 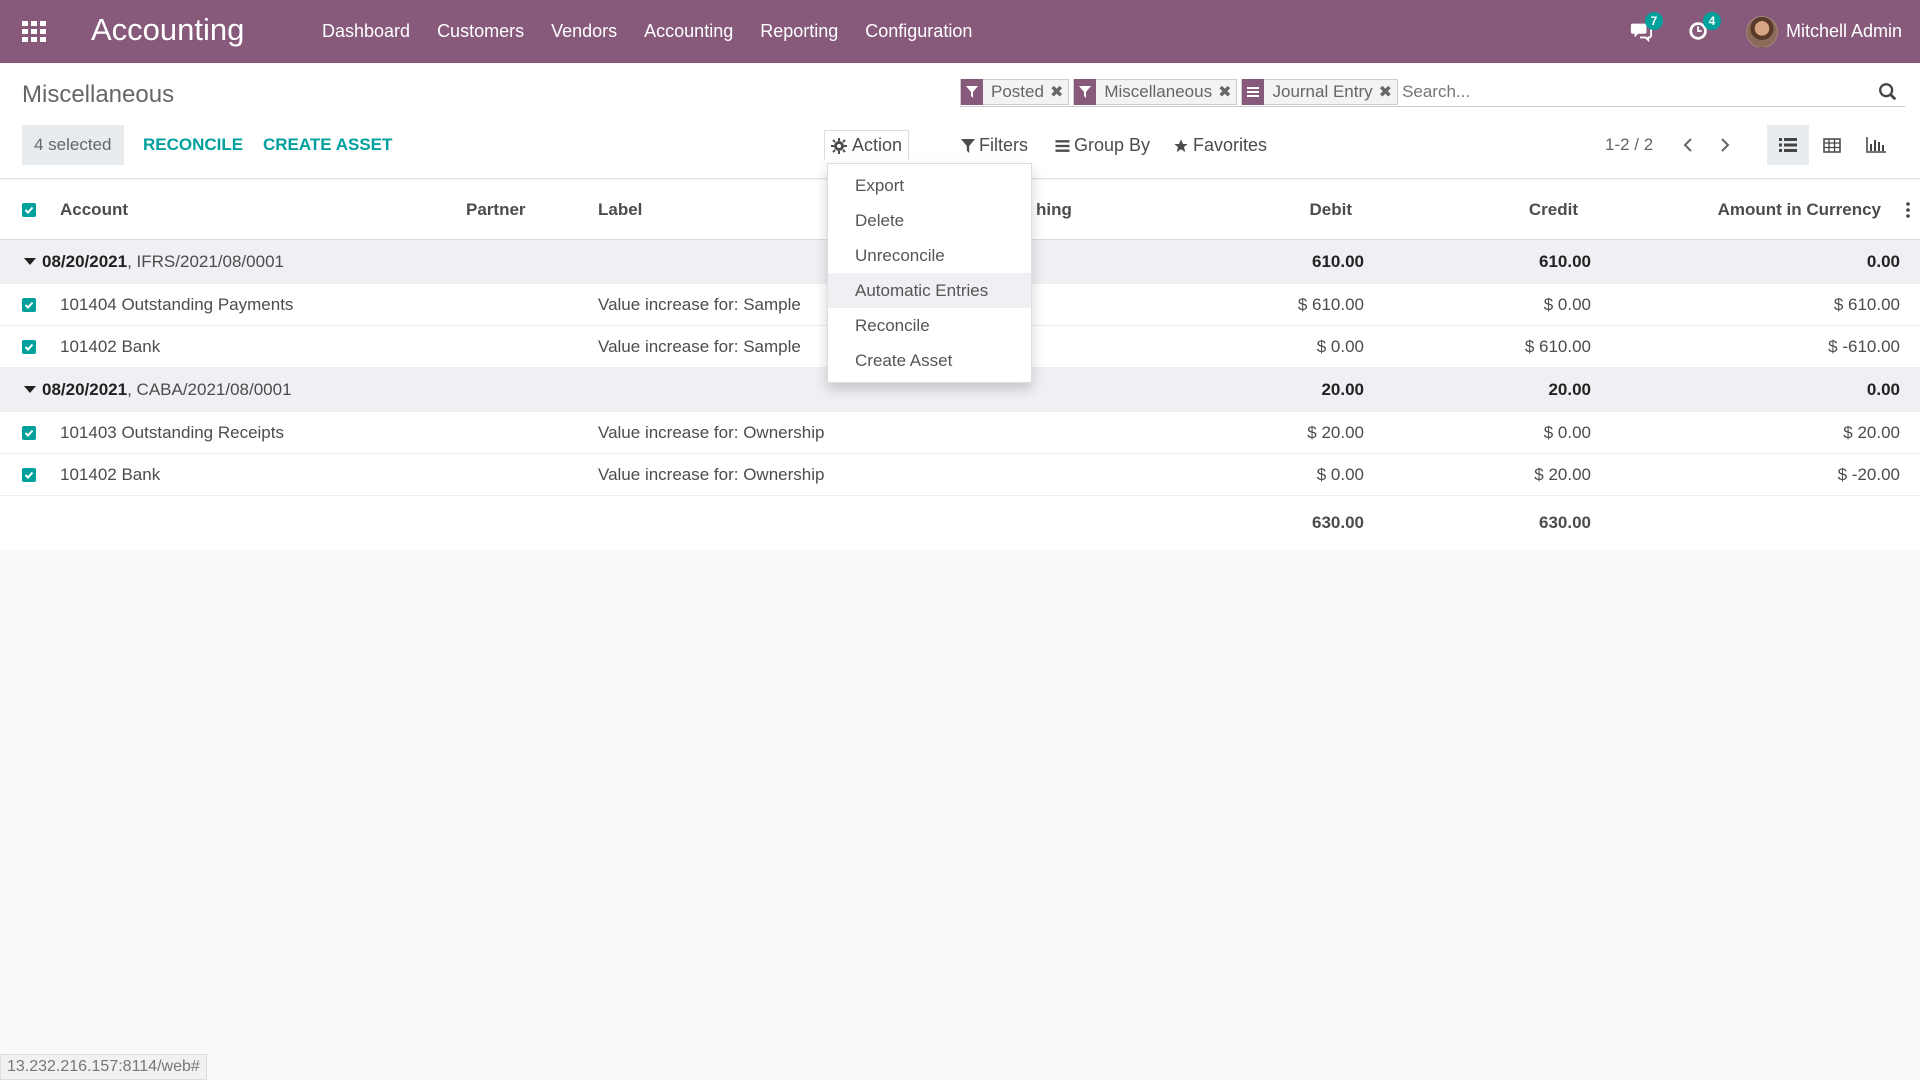 What do you see at coordinates (929, 255) in the screenshot?
I see `menu-item-unreconcile: Unreconcile` at bounding box center [929, 255].